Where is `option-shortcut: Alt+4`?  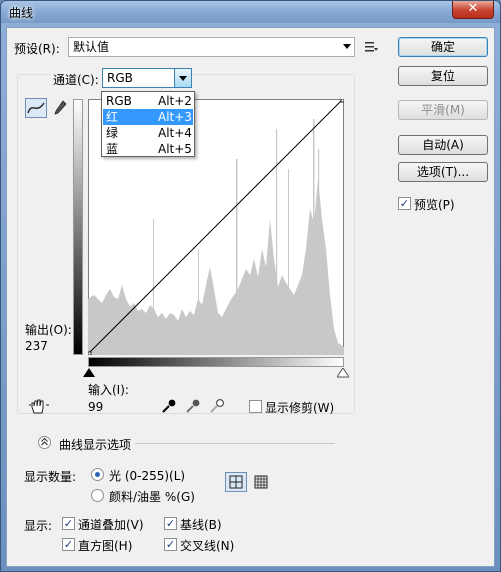
option-shortcut: Alt+4 is located at coordinates (175, 133).